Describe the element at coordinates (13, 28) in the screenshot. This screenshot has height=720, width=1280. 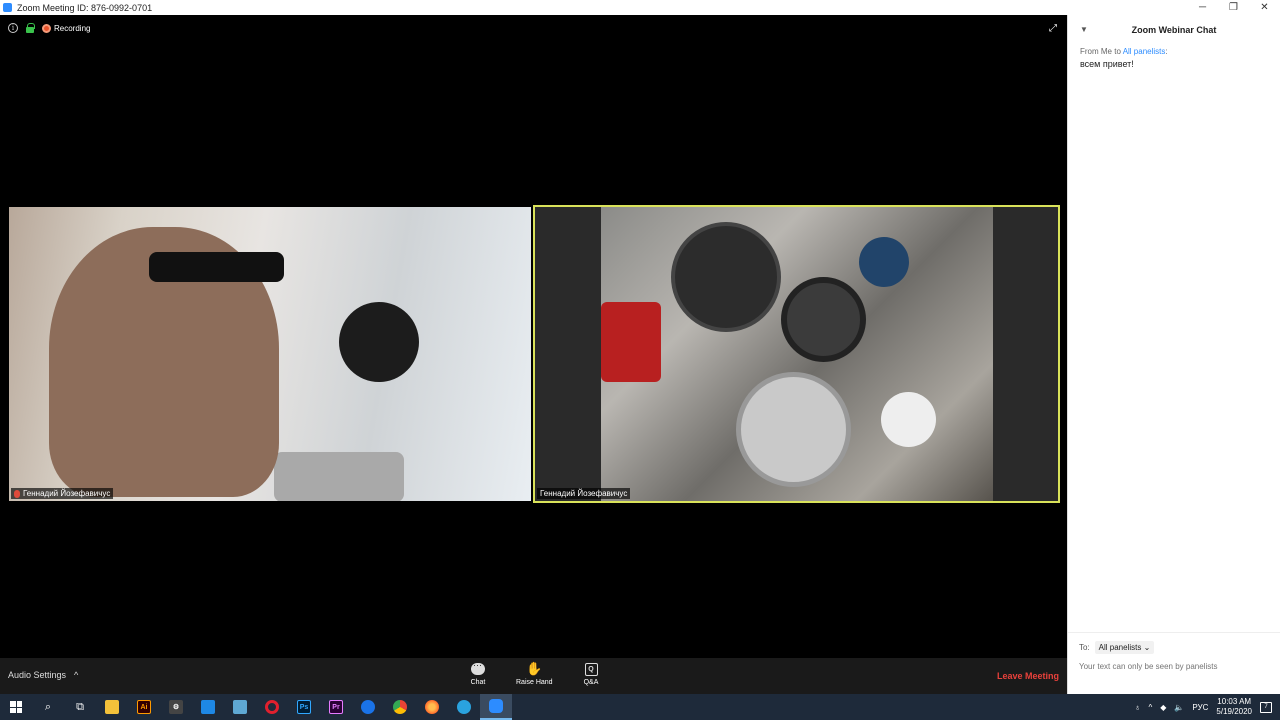
I see `info-icon: i` at that location.